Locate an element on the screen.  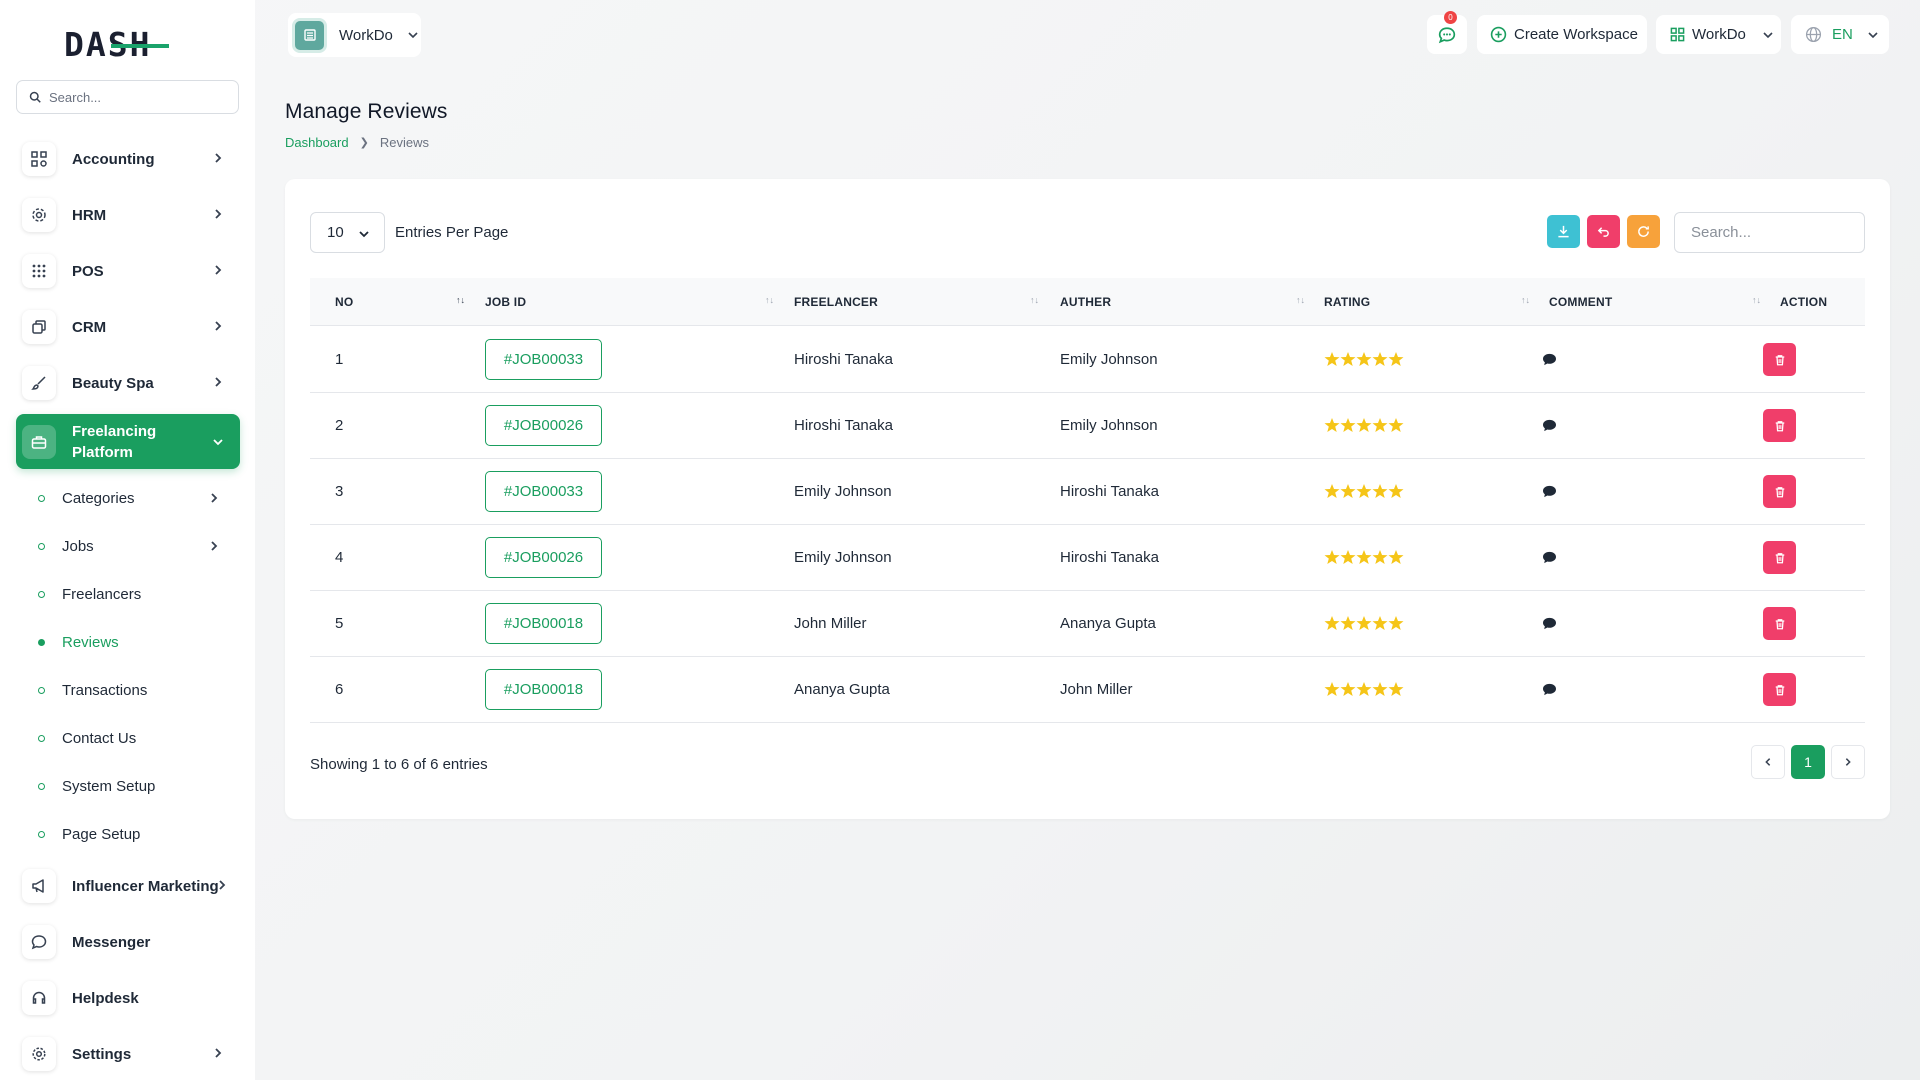
cell-author: Hiroshi Tanaka is located at coordinates (1109, 491).